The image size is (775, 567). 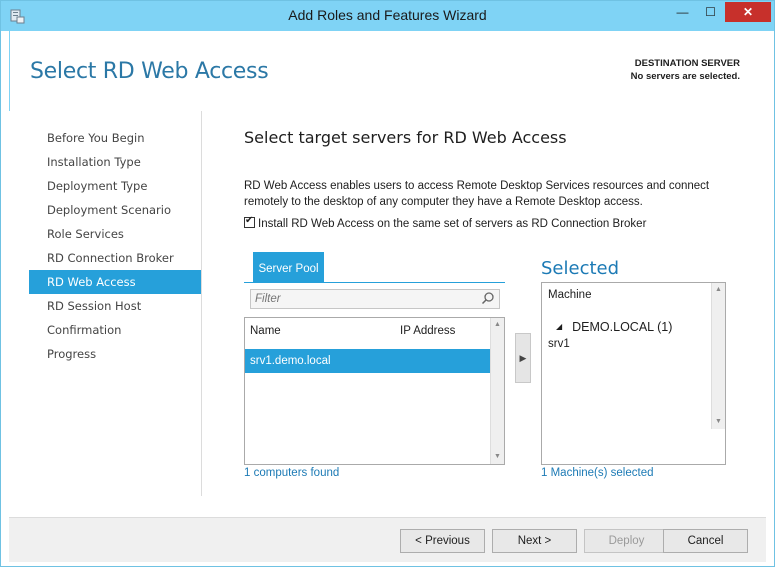 I want to click on destination-server-label: DESTINATION SERVER, so click(x=687, y=63).